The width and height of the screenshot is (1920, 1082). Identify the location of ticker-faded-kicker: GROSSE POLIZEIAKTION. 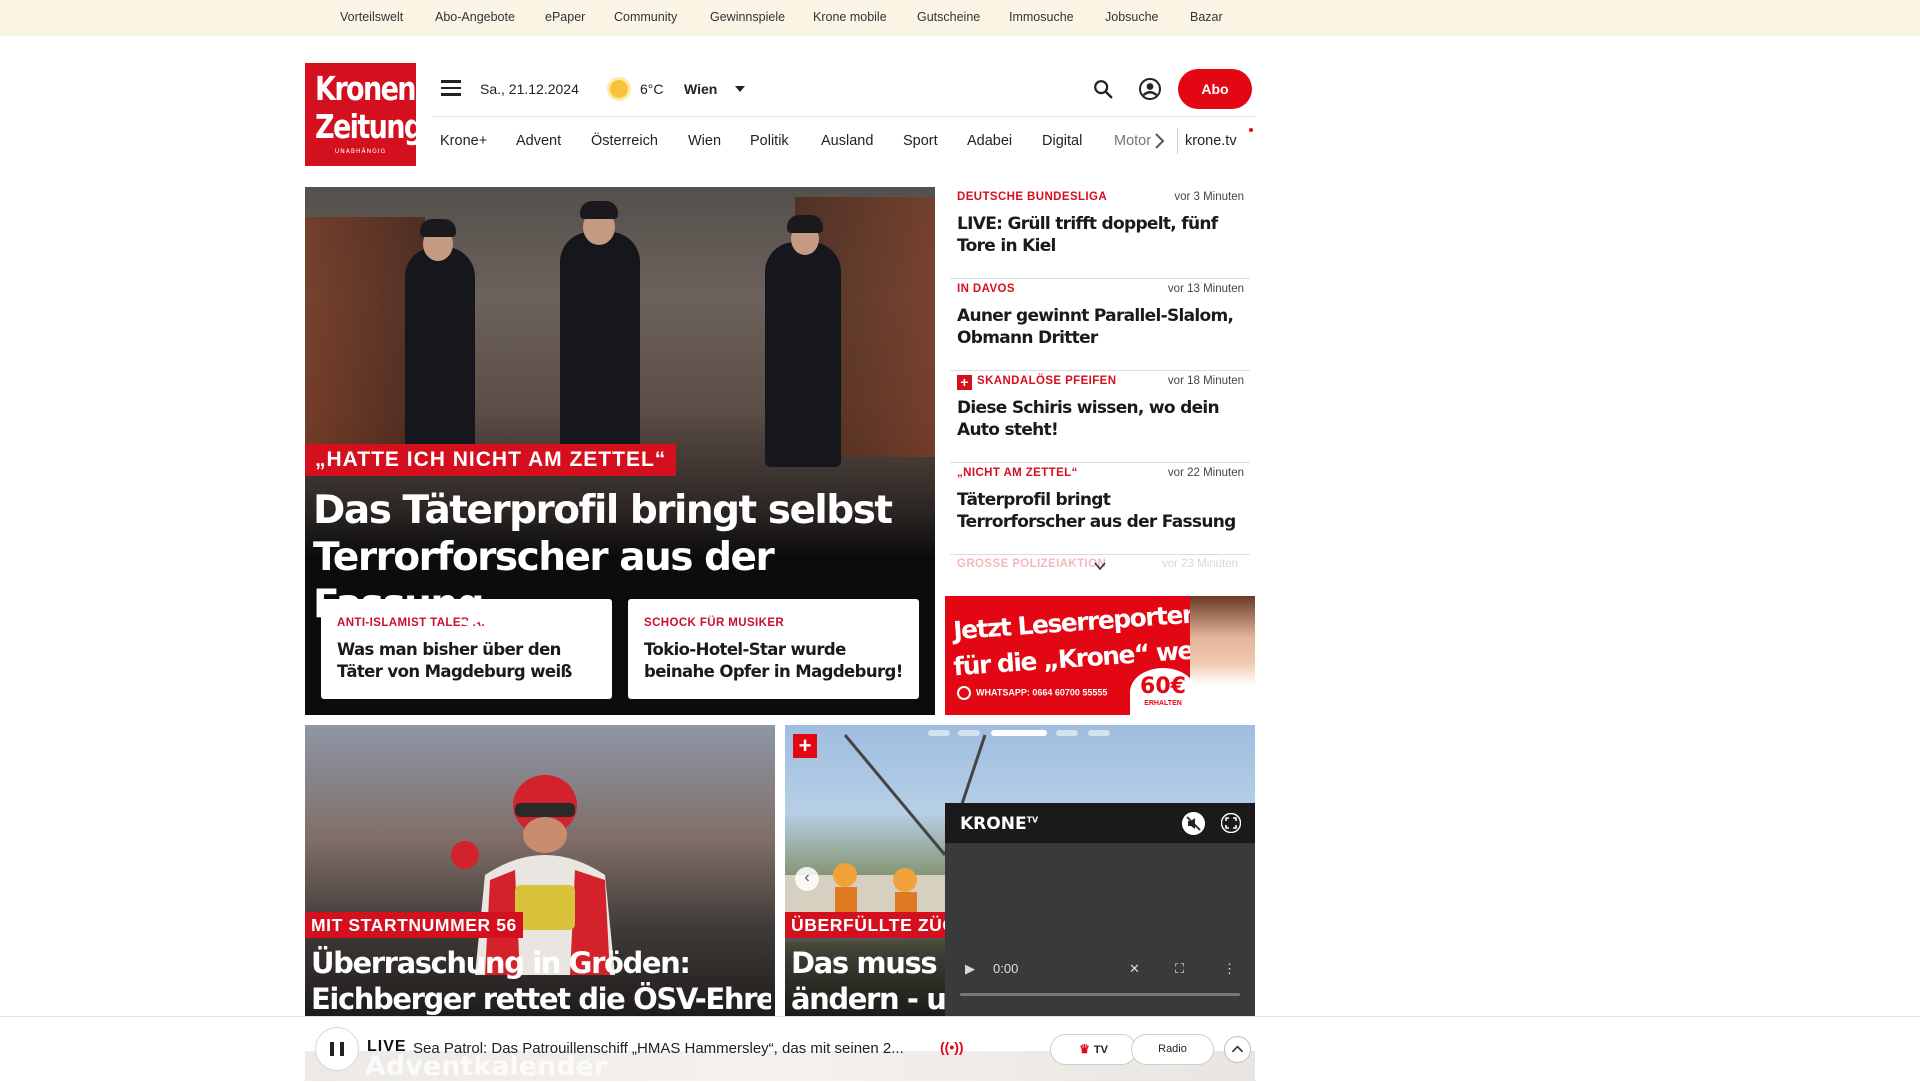
(1032, 564).